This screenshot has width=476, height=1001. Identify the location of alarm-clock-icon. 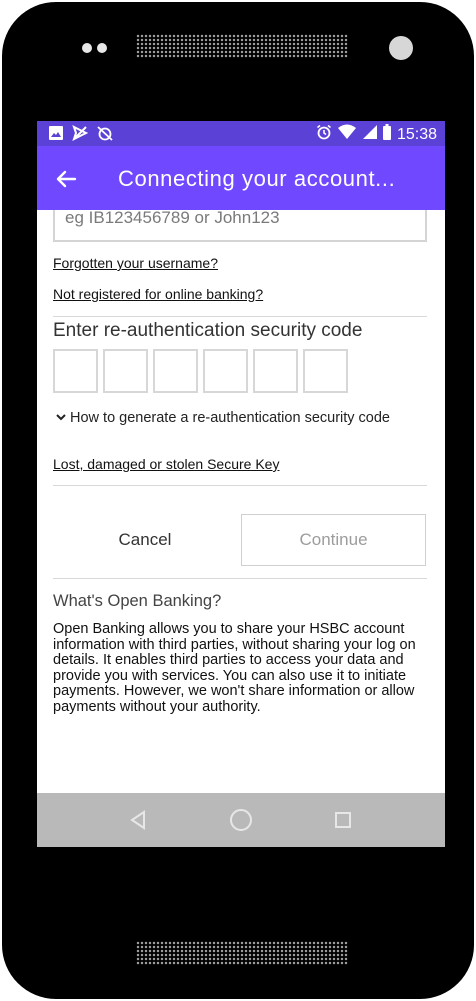
(324, 134).